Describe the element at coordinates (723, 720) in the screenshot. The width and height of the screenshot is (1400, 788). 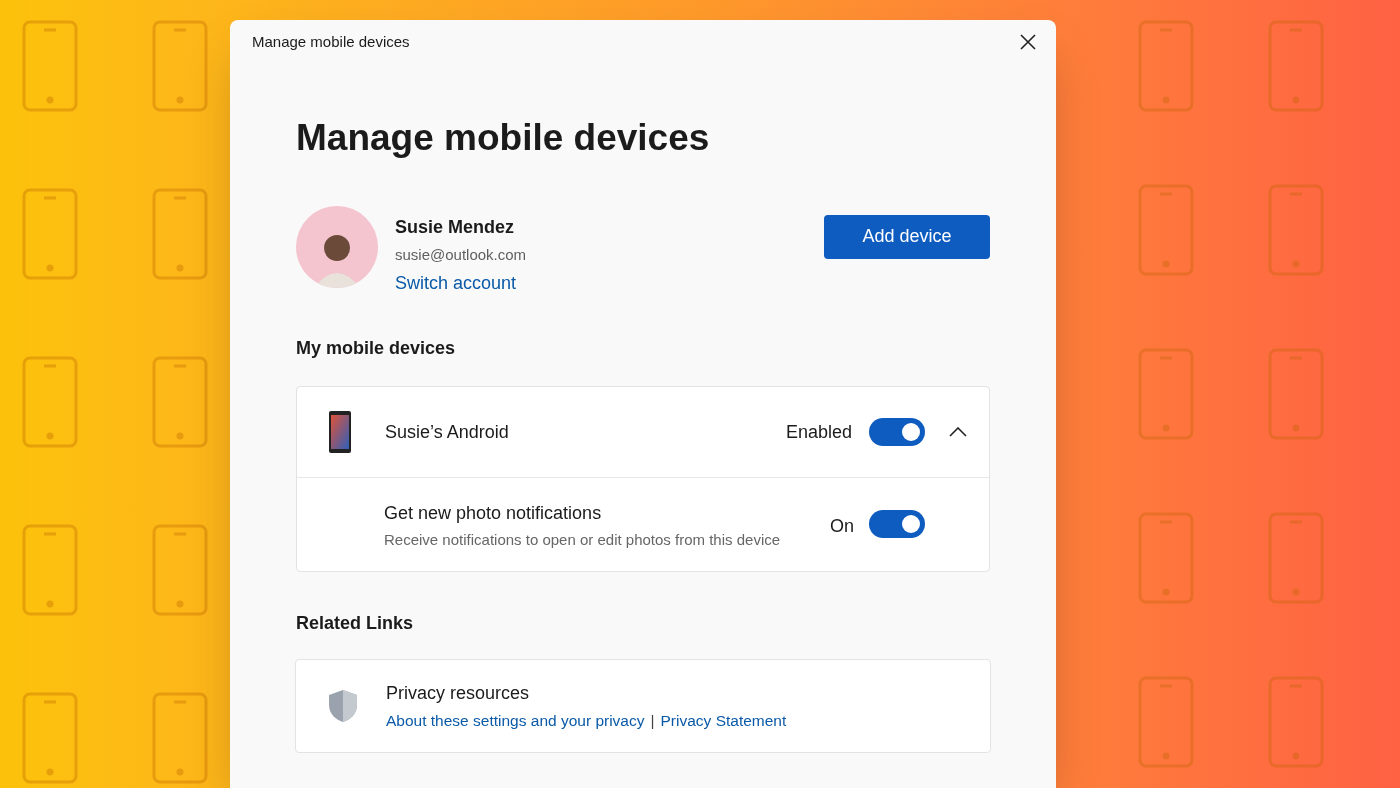
I see `privacy-link: Privacy Statement` at that location.